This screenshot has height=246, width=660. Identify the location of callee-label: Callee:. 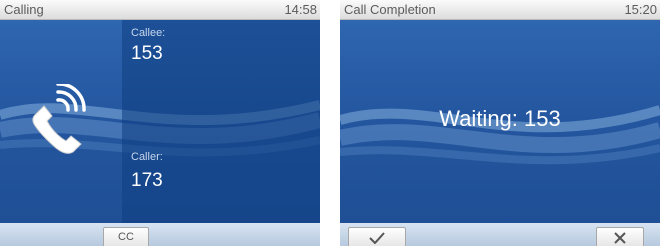
(148, 33).